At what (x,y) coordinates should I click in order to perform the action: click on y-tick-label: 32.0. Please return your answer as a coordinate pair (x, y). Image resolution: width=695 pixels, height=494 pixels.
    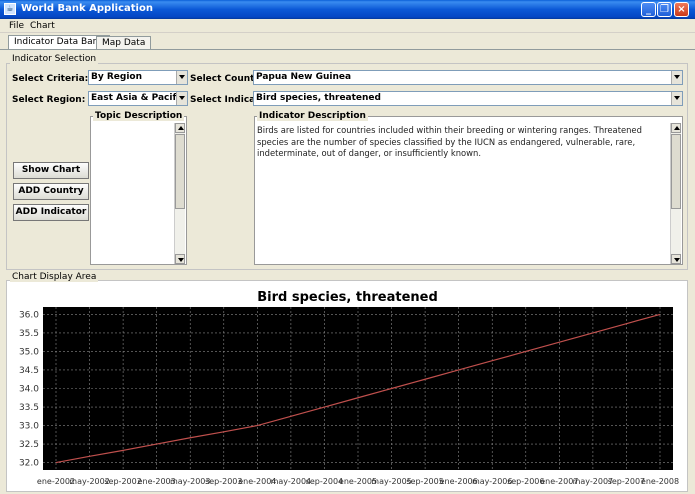
    Looking at the image, I should click on (29, 464).